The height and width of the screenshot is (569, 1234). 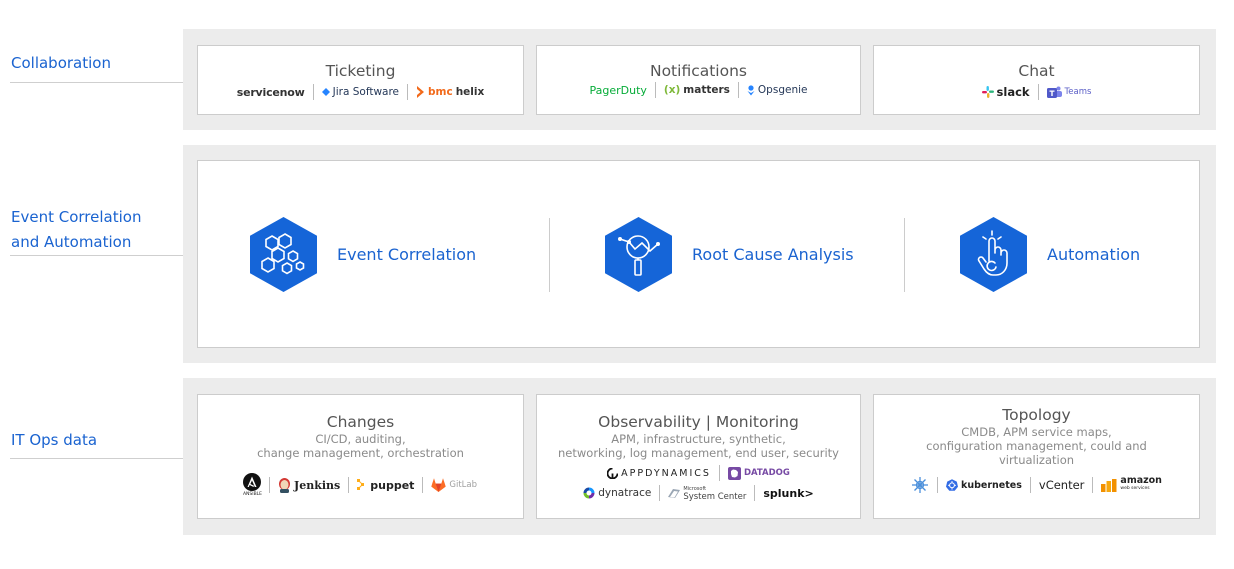 I want to click on appdynamics-text: APPDYNAMICS, so click(x=666, y=473).